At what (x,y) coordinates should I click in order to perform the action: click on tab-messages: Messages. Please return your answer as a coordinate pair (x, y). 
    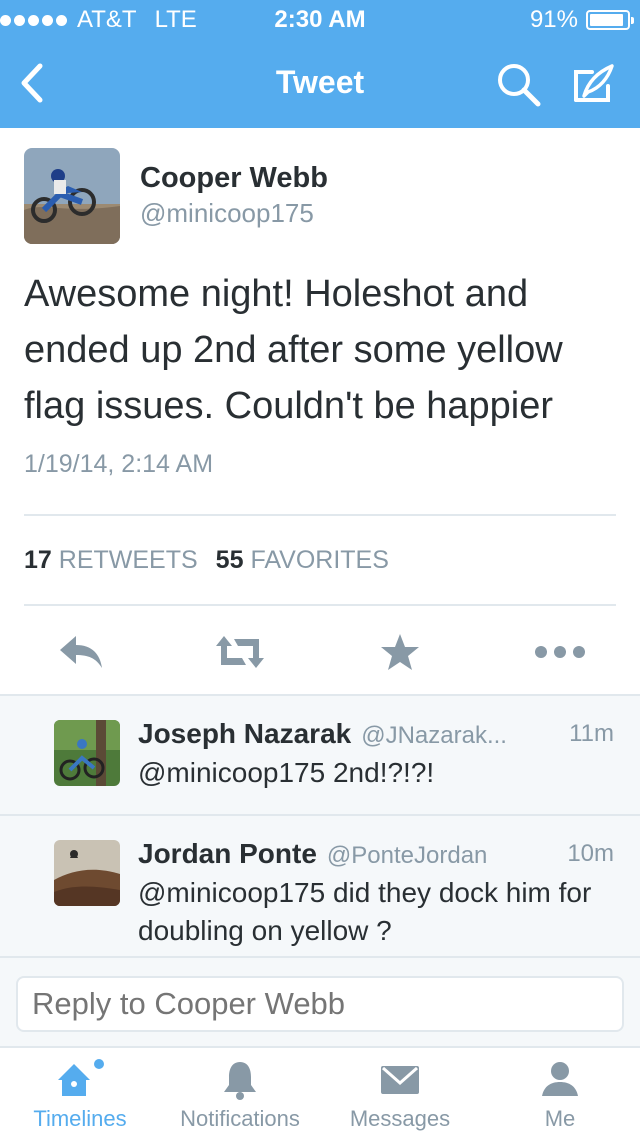
    Looking at the image, I should click on (400, 1092).